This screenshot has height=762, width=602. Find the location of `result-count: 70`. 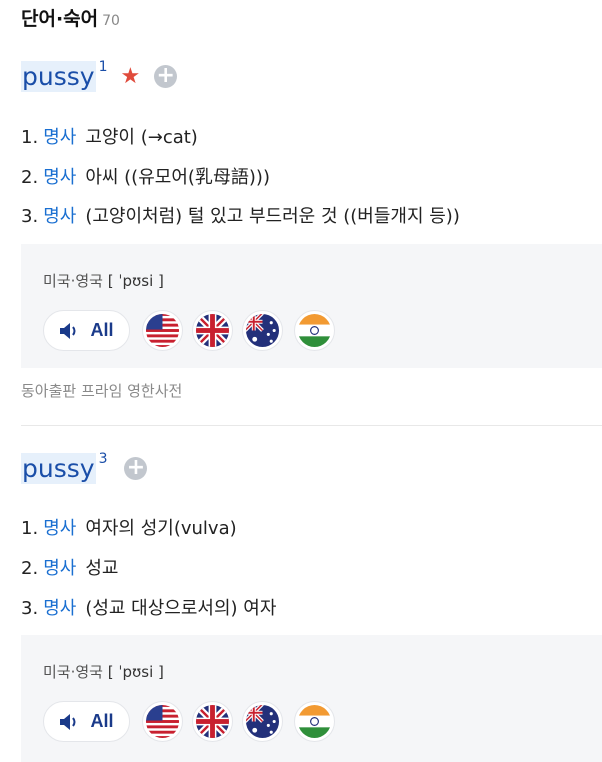

result-count: 70 is located at coordinates (111, 21).